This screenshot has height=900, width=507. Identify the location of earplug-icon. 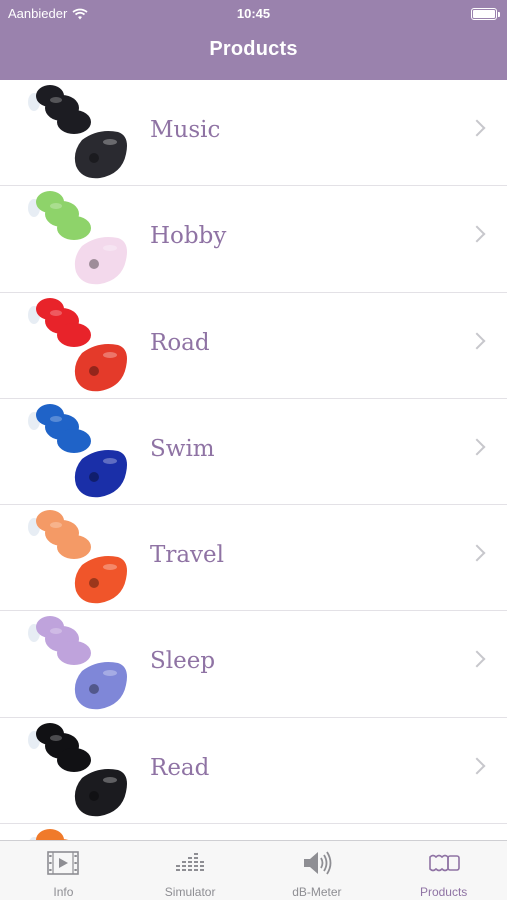
(444, 863).